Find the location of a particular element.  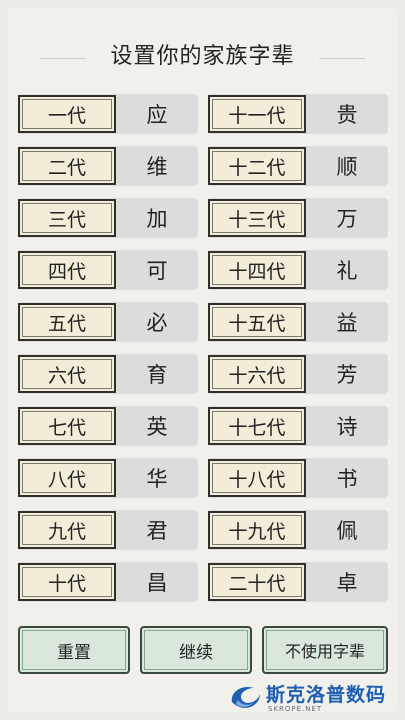

action-bar: 重置 继续 不使用字辈 is located at coordinates (203, 650).